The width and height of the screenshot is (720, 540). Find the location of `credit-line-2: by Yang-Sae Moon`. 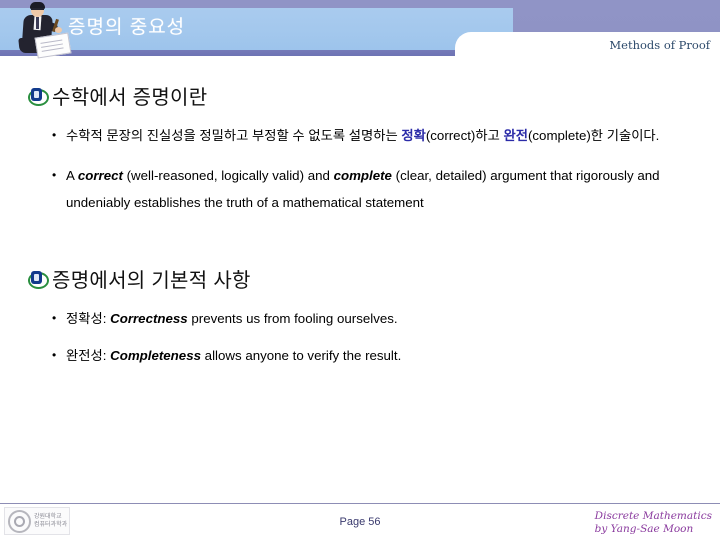

credit-line-2: by Yang-Sae Moon is located at coordinates (644, 529).